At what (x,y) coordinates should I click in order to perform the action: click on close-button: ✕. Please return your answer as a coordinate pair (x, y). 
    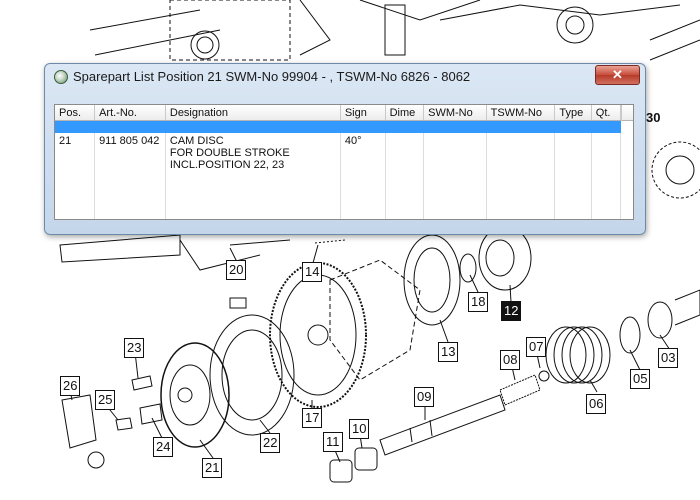
    Looking at the image, I should click on (617, 75).